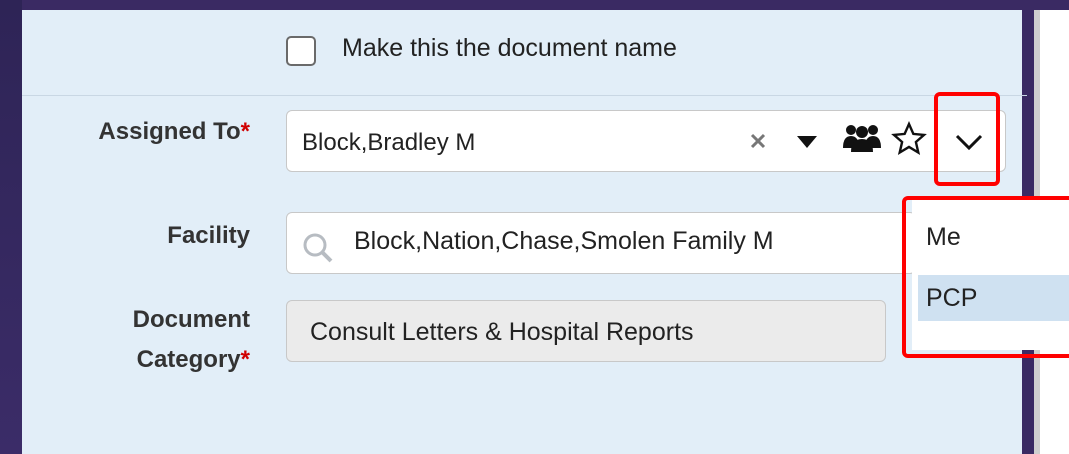 The height and width of the screenshot is (454, 1069). I want to click on assigned-to-value: Block,Bradley M, so click(389, 142).